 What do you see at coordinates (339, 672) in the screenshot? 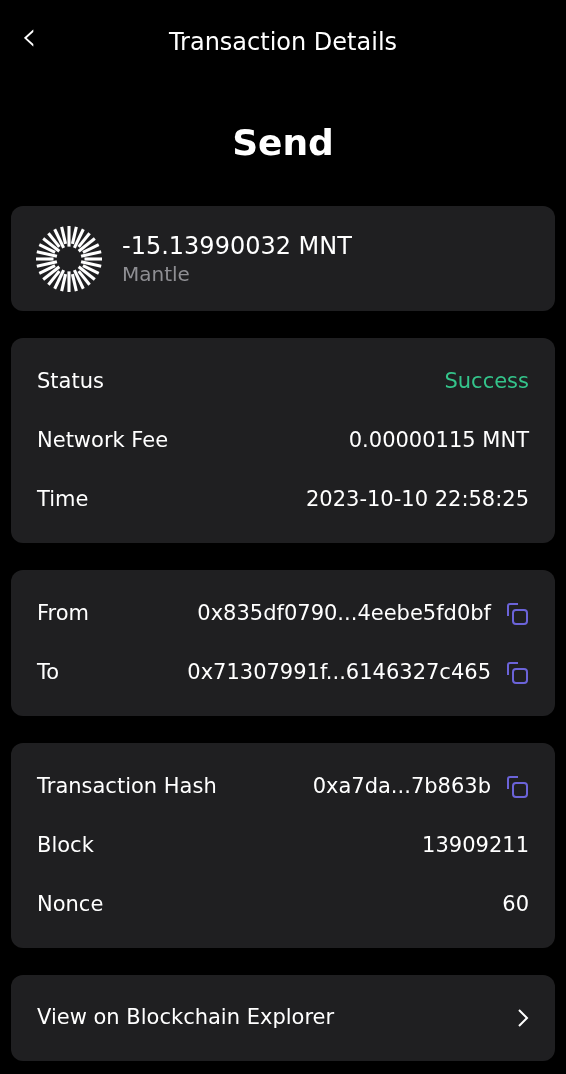
I see `row-value: 0x71307991f...6146327c465` at bounding box center [339, 672].